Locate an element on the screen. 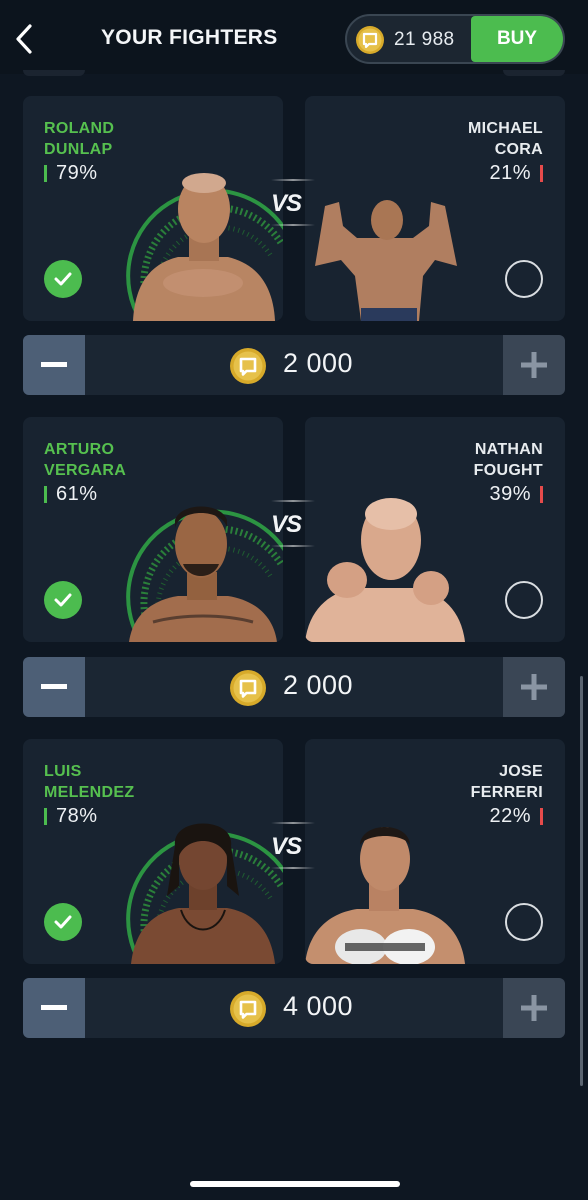 The width and height of the screenshot is (588, 1200). scrollbar is located at coordinates (581, 881).